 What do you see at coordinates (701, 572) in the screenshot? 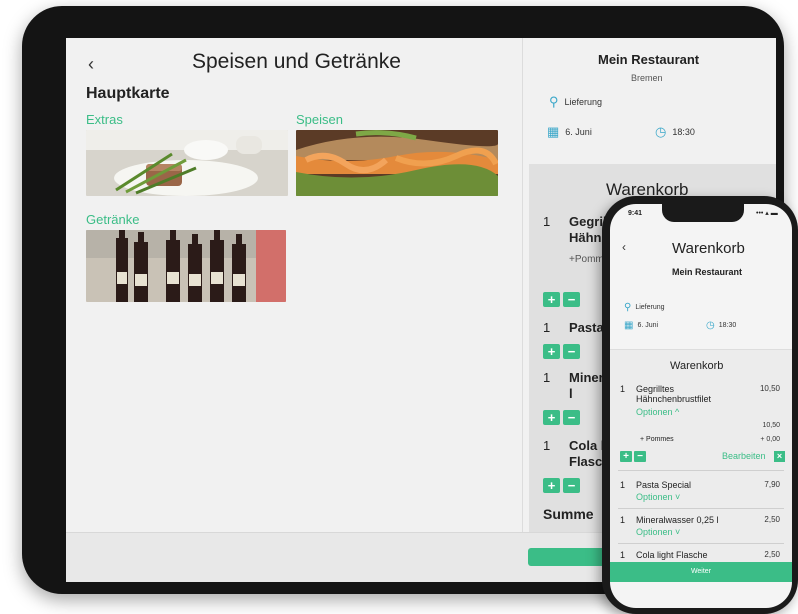
I see `continue-button: Weiter` at bounding box center [701, 572].